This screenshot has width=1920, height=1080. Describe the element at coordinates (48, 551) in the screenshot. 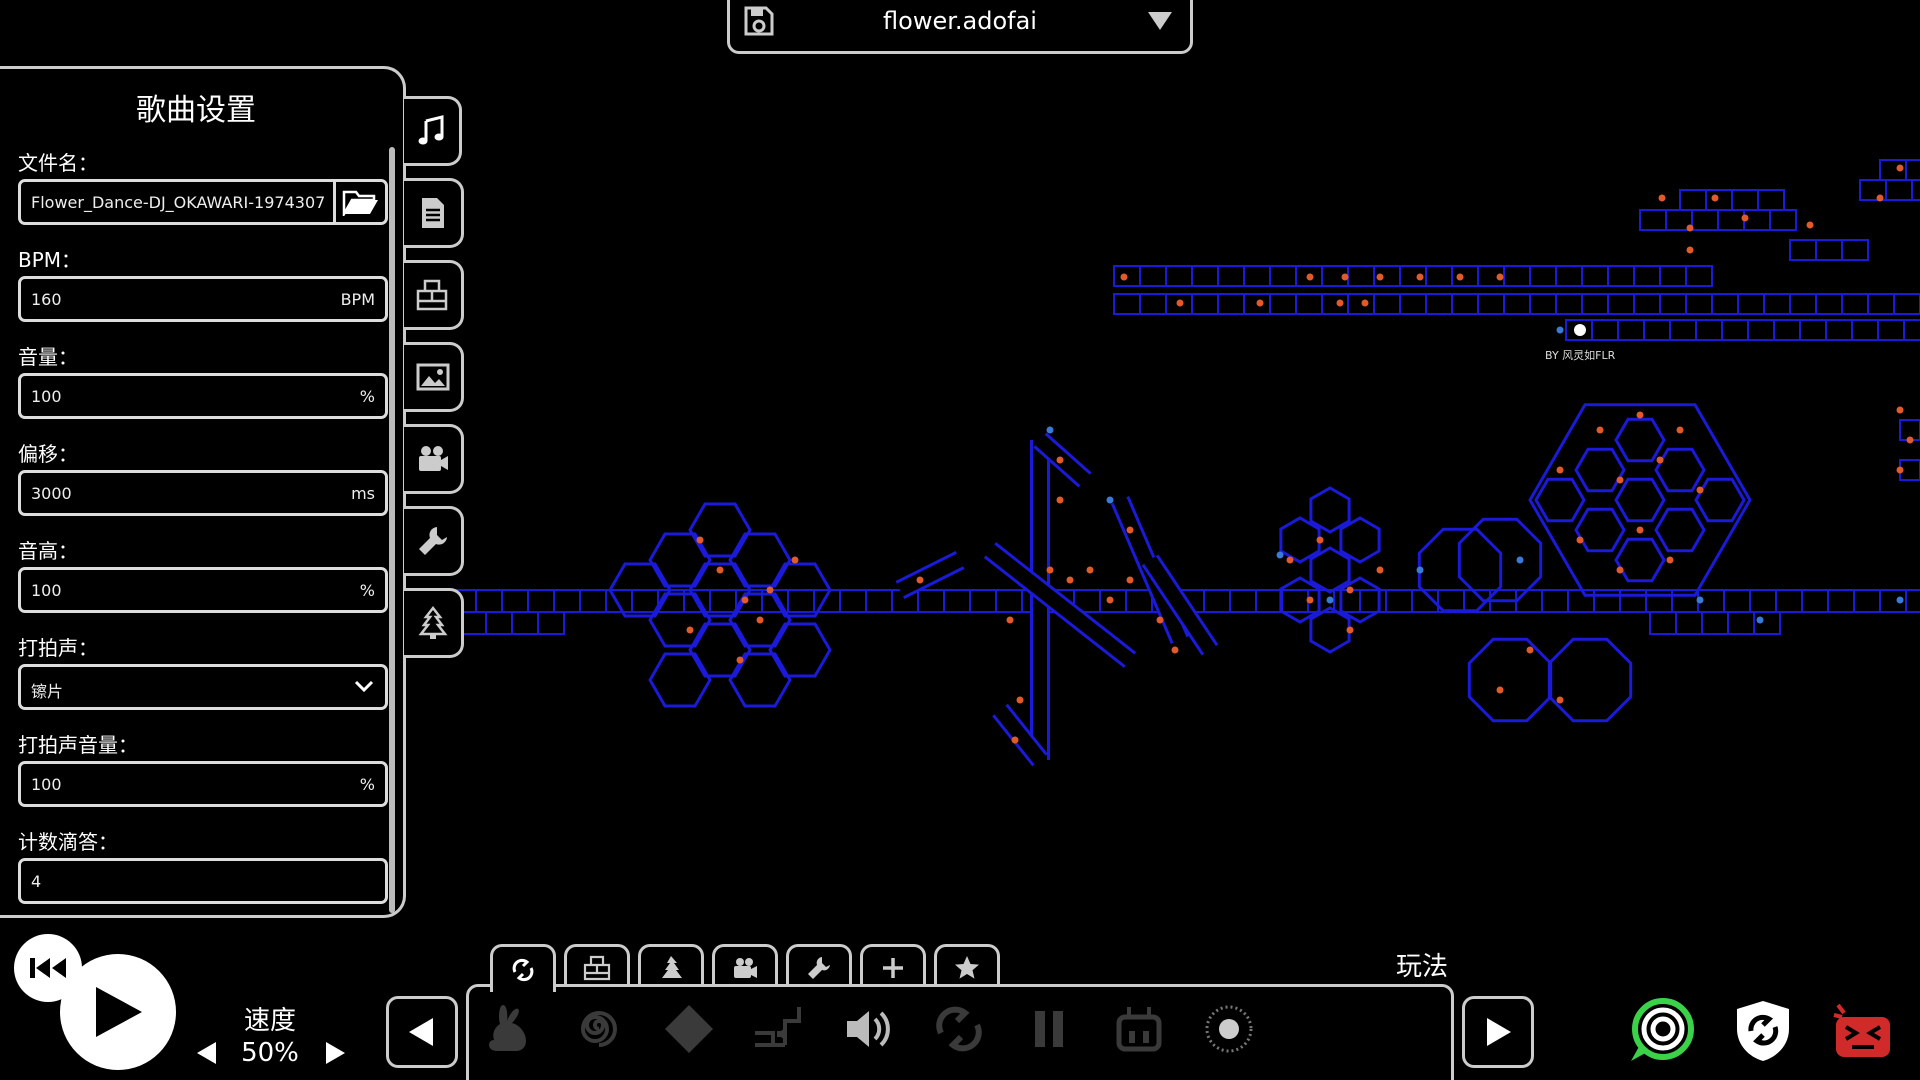

I see `pitch-label: 音高：` at that location.